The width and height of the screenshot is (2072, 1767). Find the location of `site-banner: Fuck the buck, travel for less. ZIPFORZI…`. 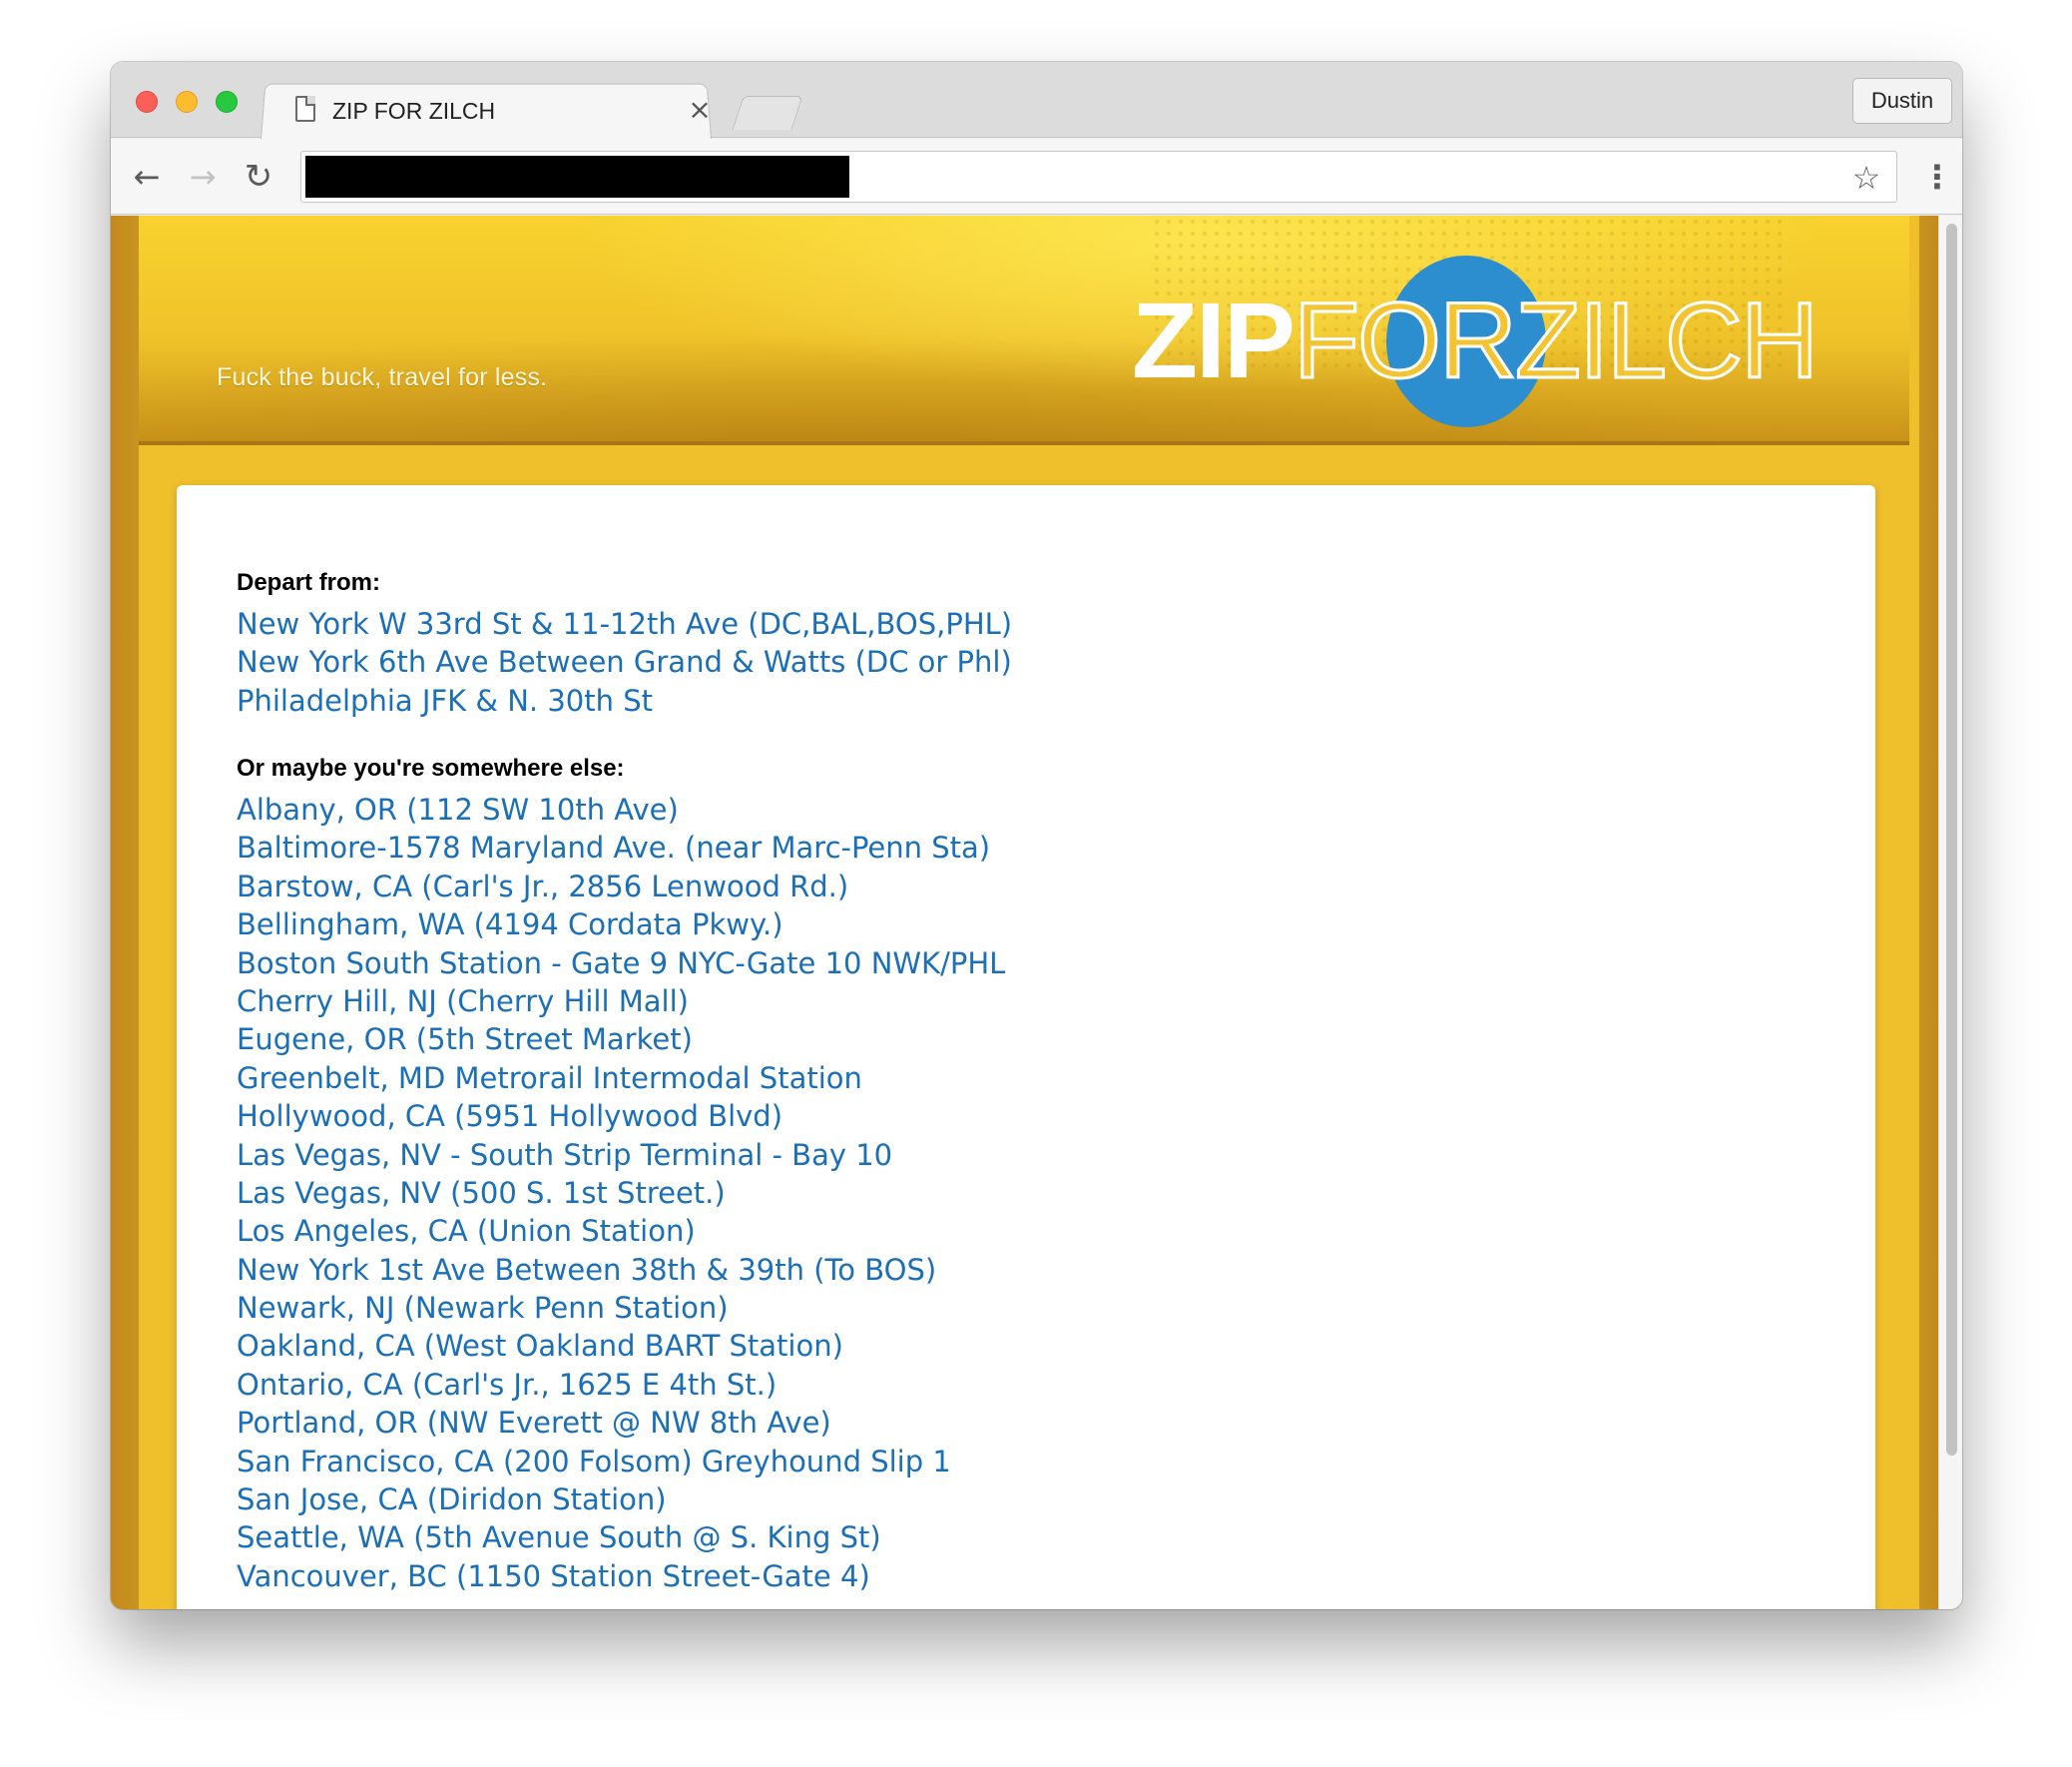

site-banner: Fuck the buck, travel for less. ZIPFORZI… is located at coordinates (1024, 330).